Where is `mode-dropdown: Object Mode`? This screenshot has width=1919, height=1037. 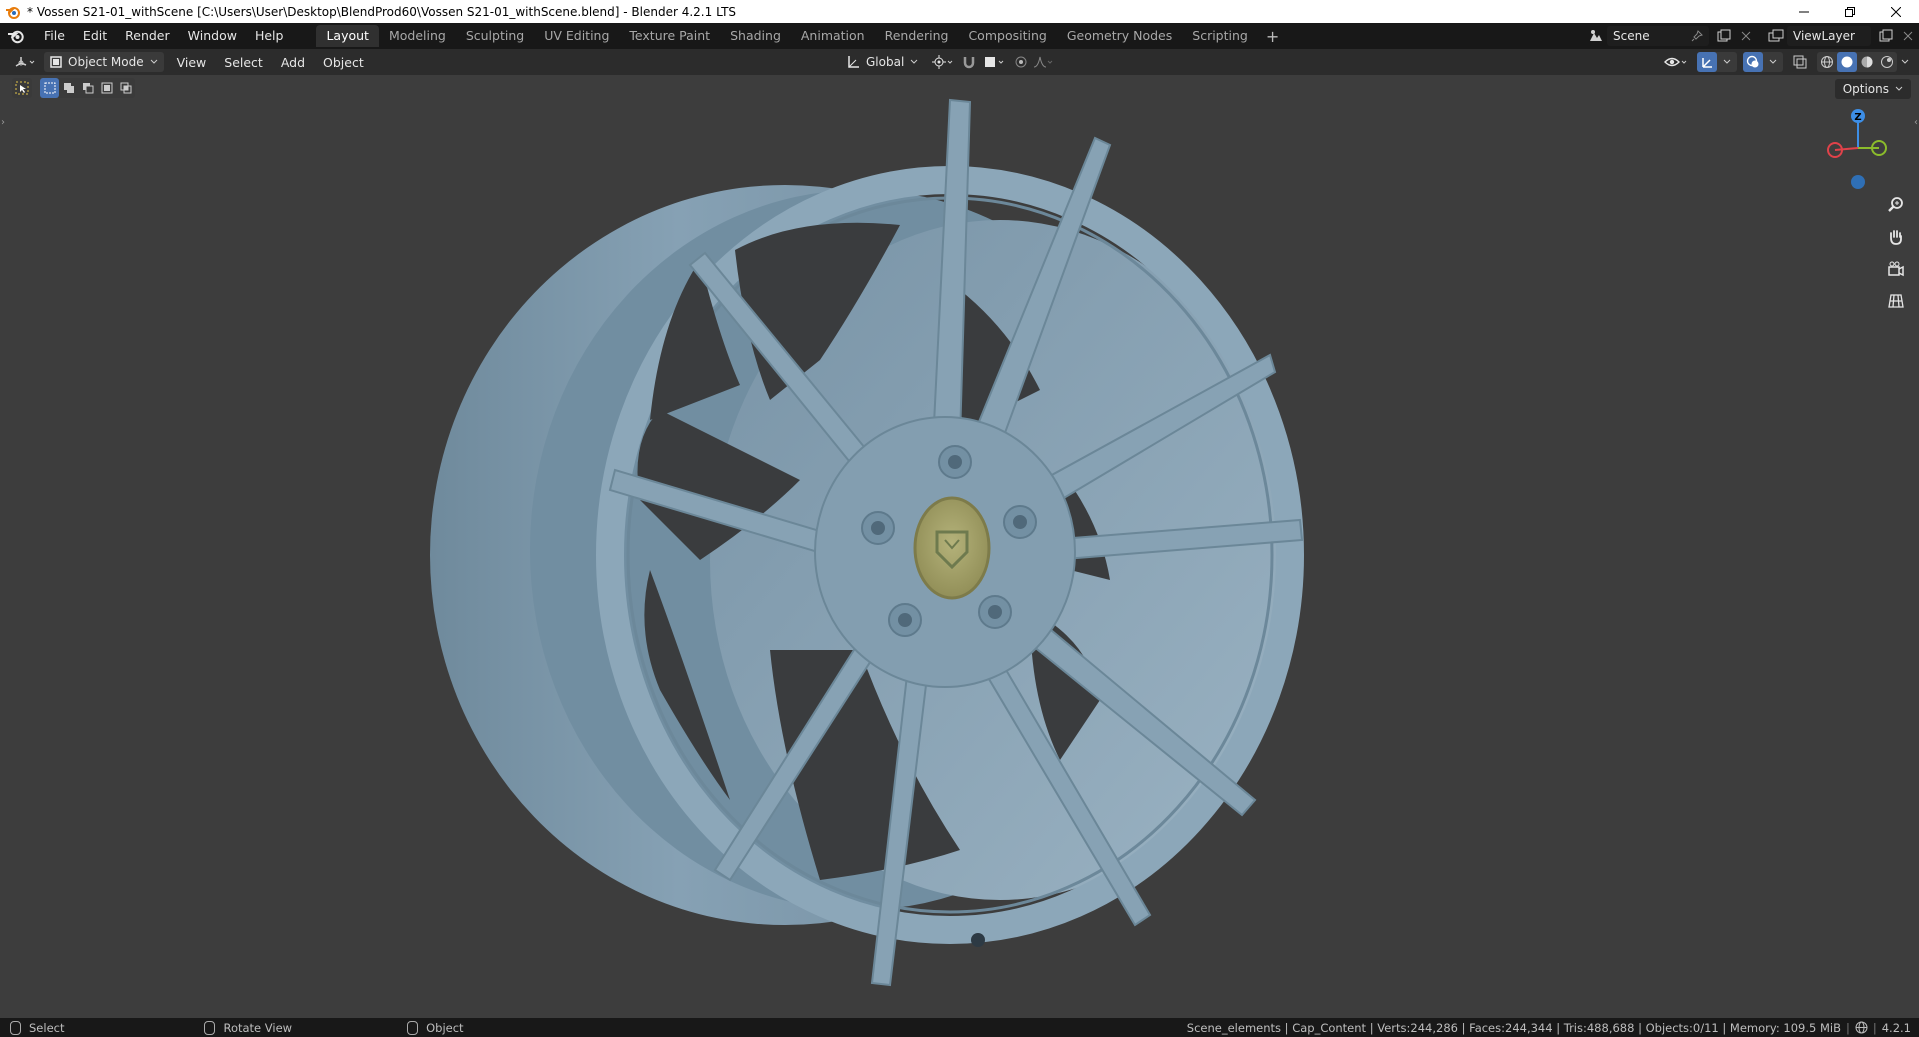
mode-dropdown: Object Mode is located at coordinates (104, 62).